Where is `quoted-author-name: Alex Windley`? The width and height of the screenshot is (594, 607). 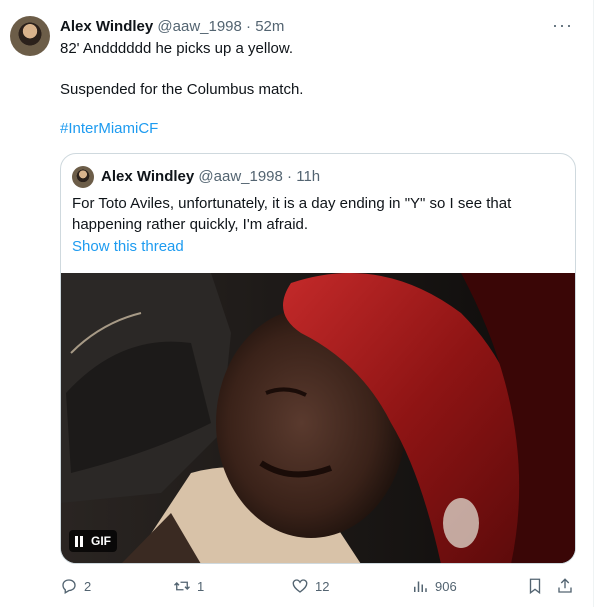
quoted-author-name: Alex Windley is located at coordinates (148, 176).